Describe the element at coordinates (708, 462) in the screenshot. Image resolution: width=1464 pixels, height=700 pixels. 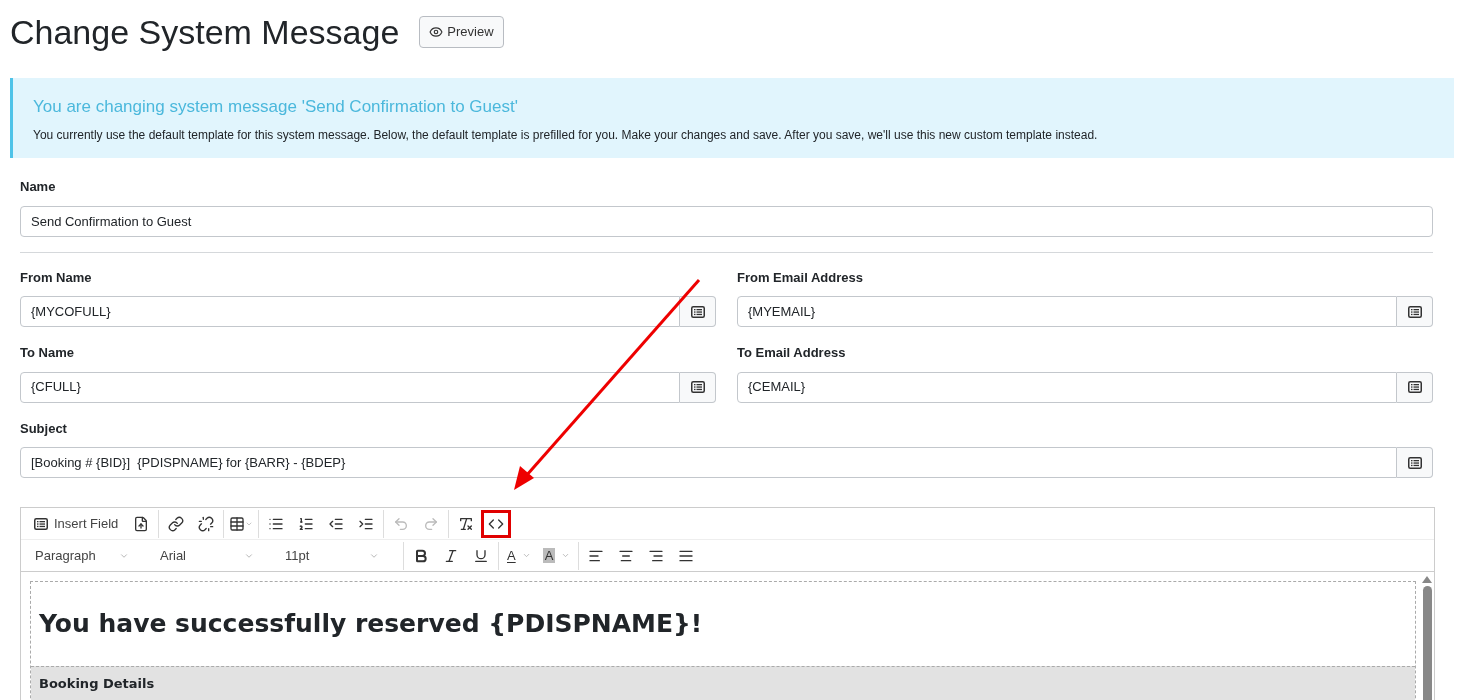
I see `text-field: [Booking # {BID}] {PDISPNAME} for {BARR} - {BDEP}` at that location.